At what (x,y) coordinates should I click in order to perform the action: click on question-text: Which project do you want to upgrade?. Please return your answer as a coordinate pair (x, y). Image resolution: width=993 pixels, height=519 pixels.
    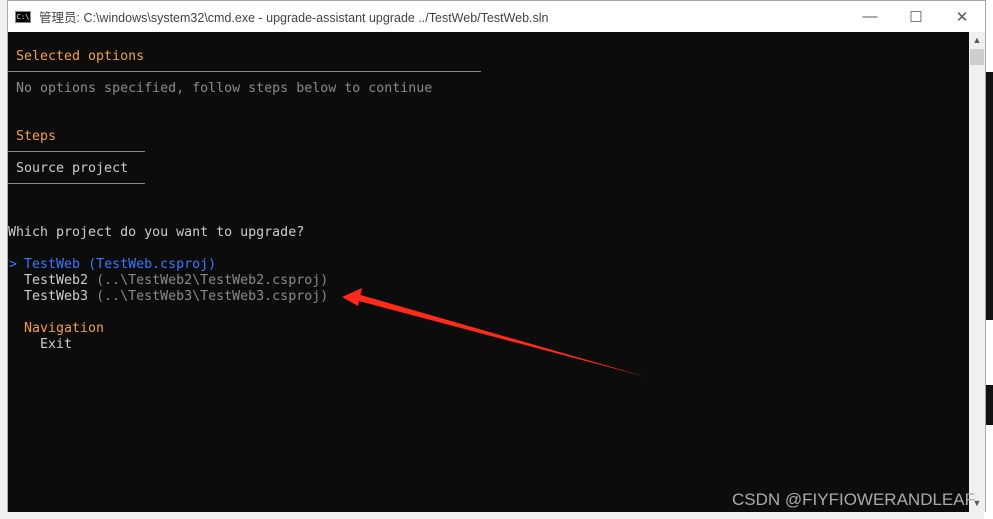
    Looking at the image, I should click on (156, 232).